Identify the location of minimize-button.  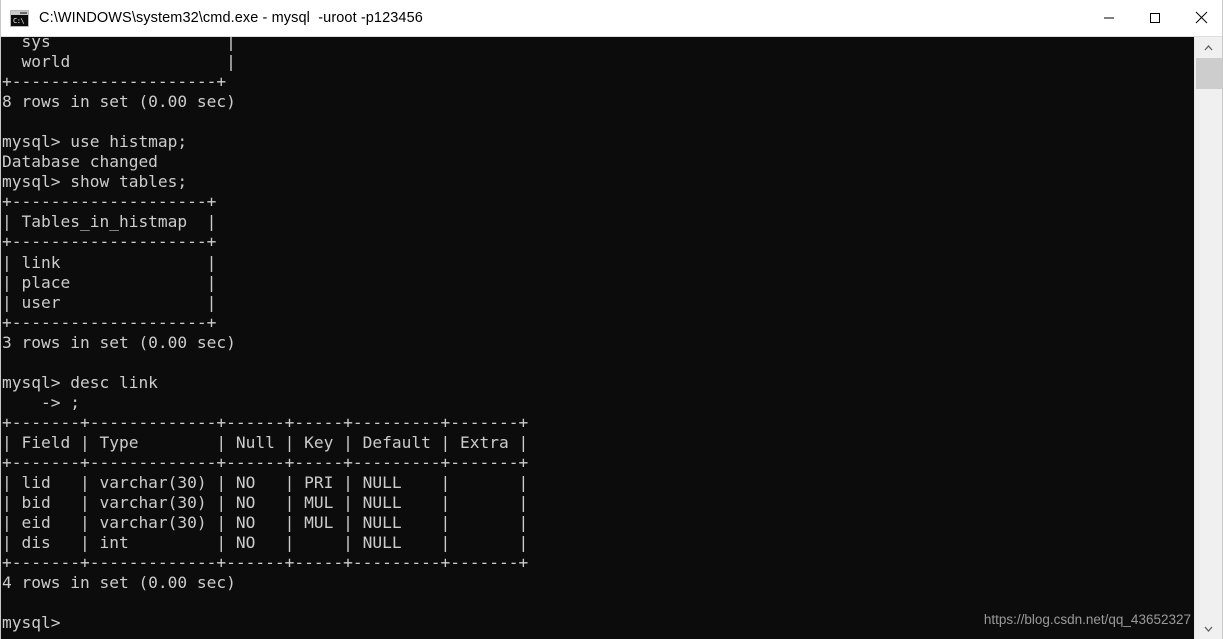
(1109, 18).